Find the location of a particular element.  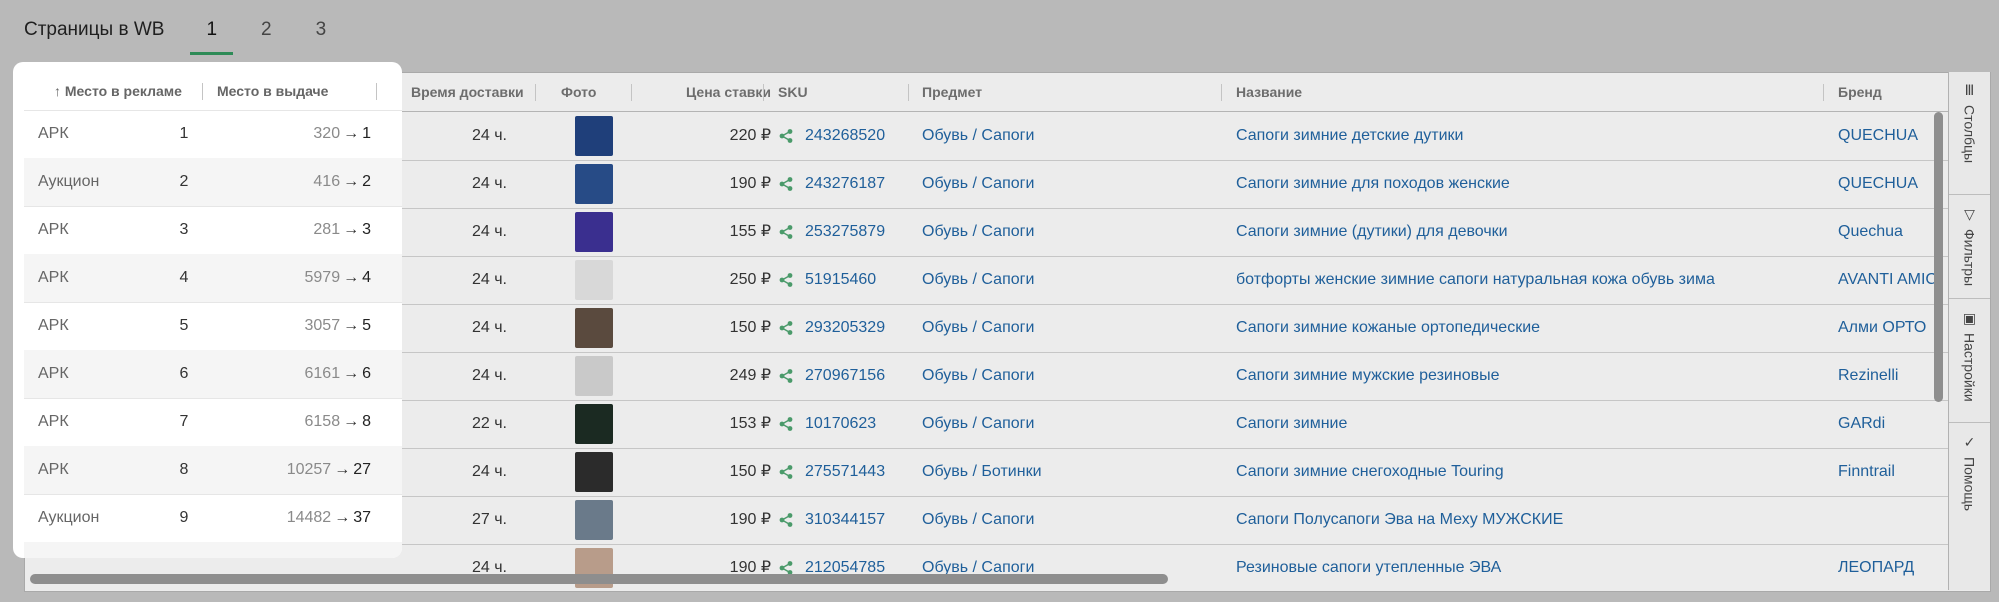

sku-link: 270967156 is located at coordinates (845, 376).